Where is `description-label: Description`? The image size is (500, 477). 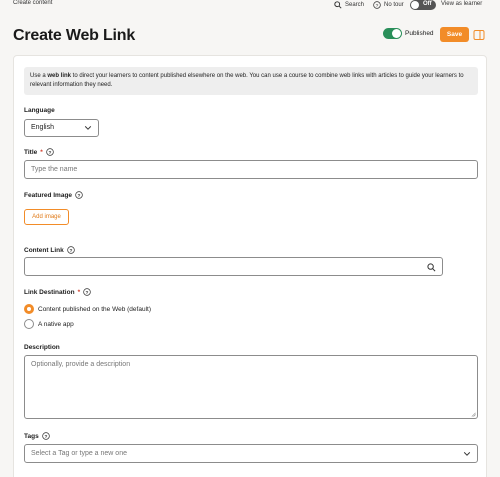 description-label: Description is located at coordinates (42, 347).